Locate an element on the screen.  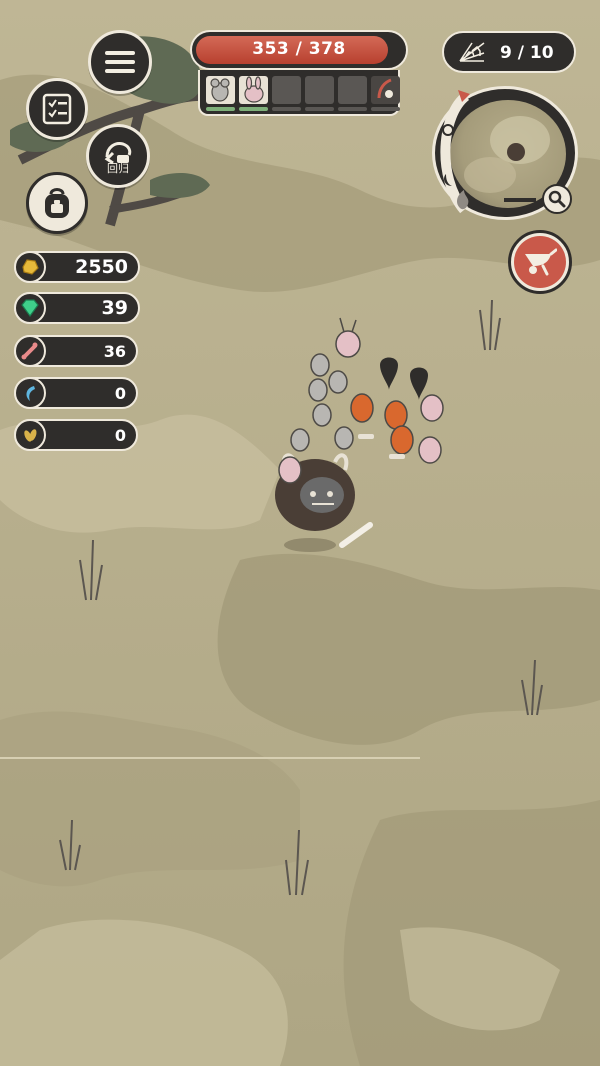
green-gem-icon is located at coordinates (30, 308).